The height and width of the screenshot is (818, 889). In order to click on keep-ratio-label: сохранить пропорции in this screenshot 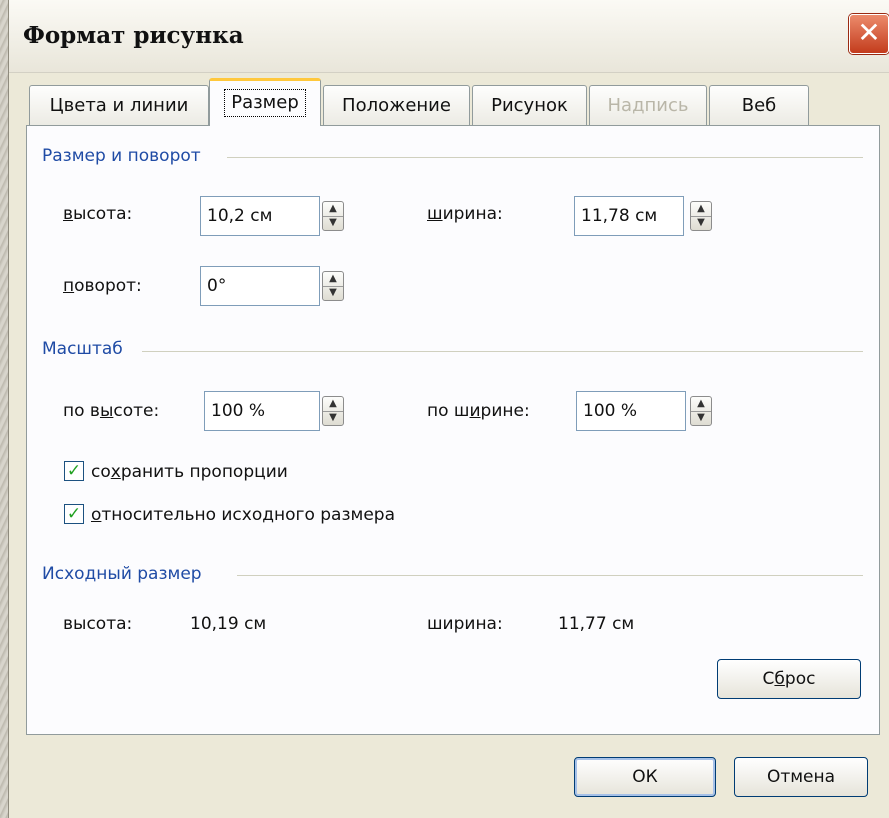, I will do `click(189, 472)`.